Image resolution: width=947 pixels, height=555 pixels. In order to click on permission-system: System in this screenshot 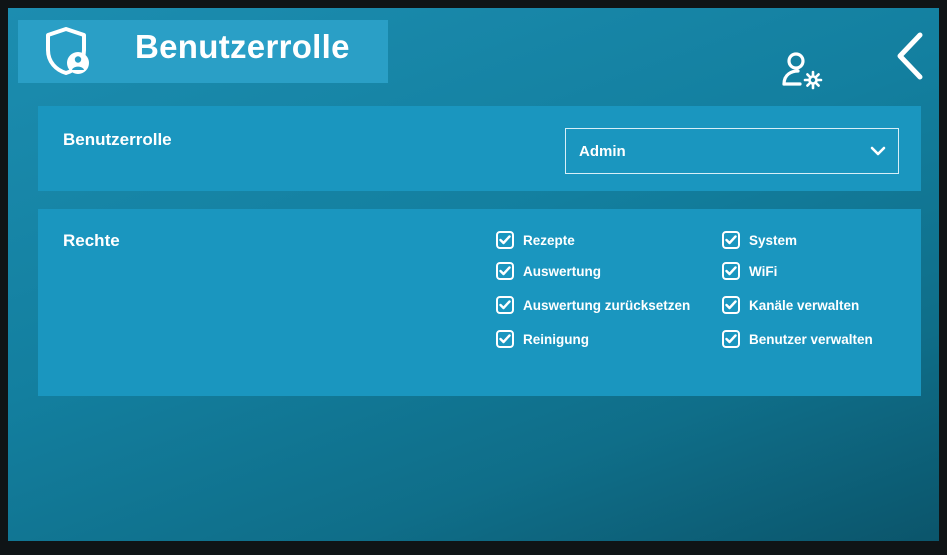, I will do `click(759, 240)`.